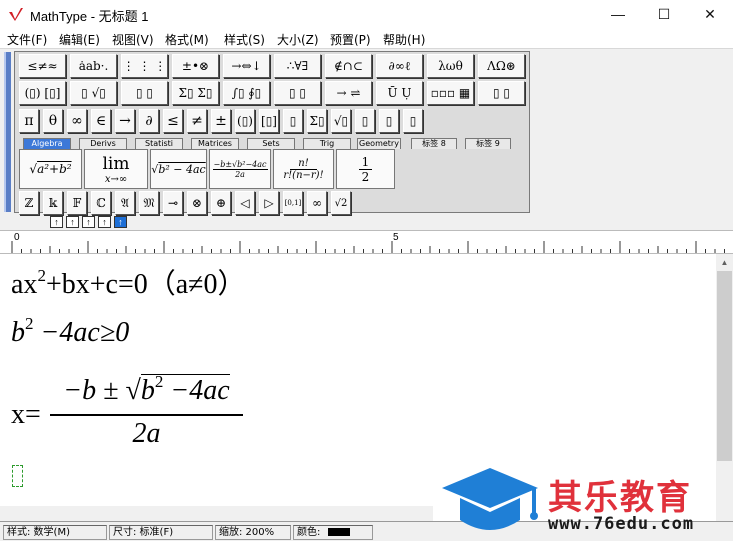  What do you see at coordinates (297, 93) in the screenshot?
I see `underbar-overbar-templates-button: ▯ ▯` at bounding box center [297, 93].